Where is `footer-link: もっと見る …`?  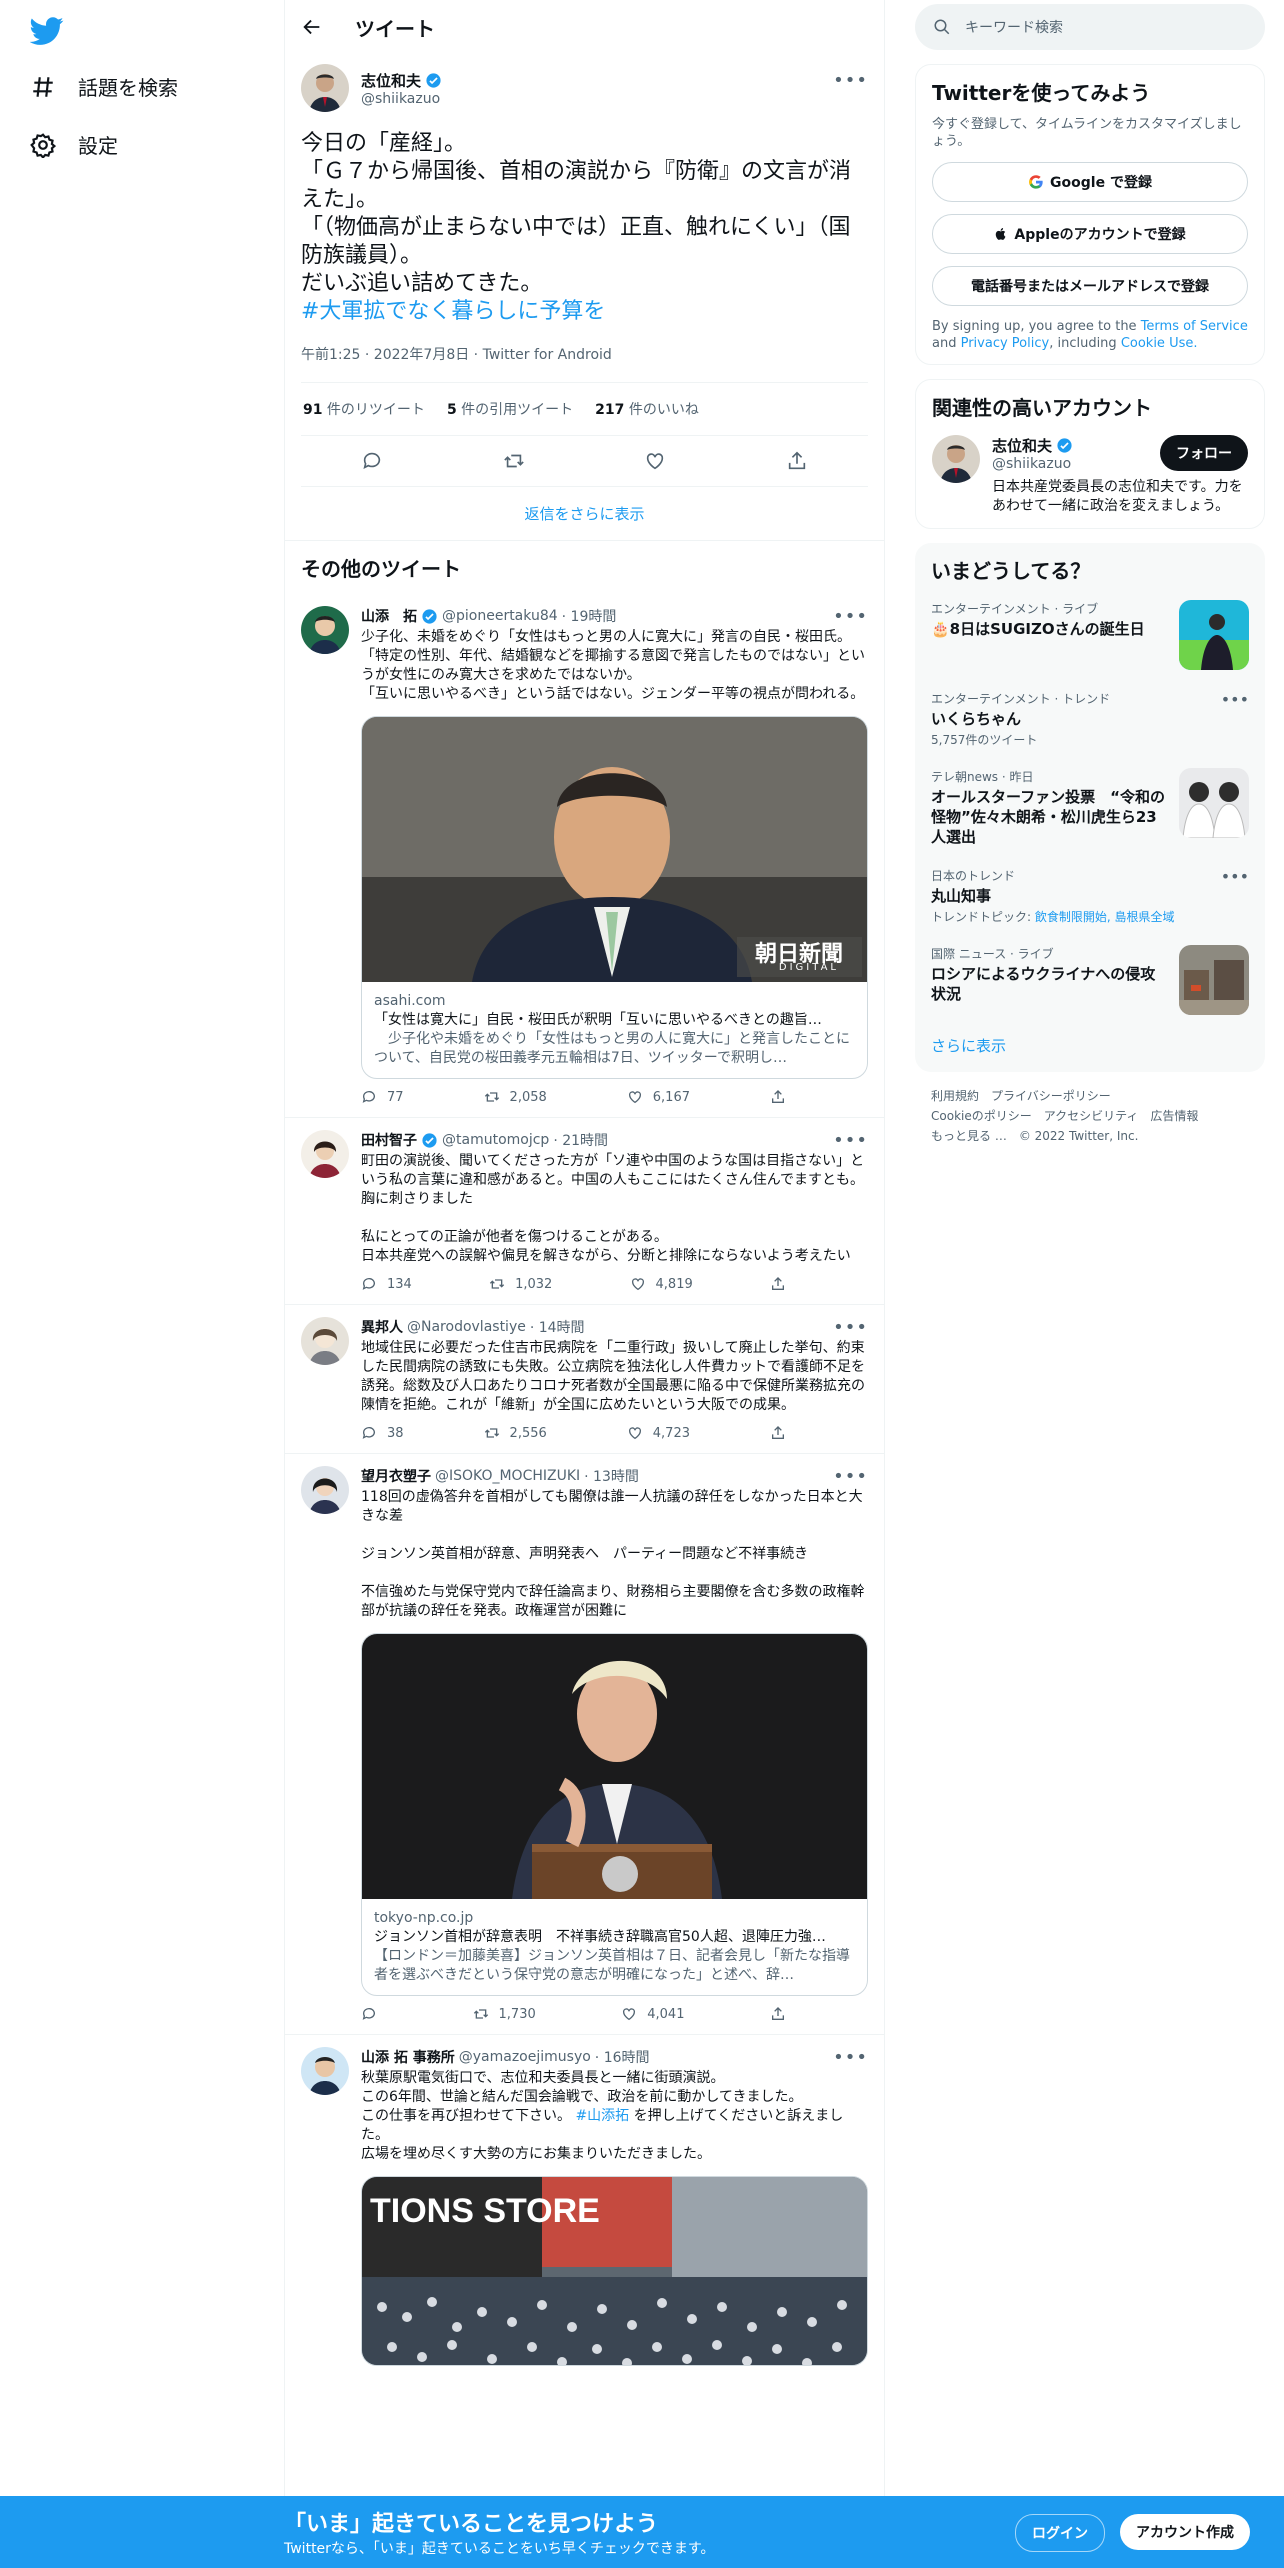 footer-link: もっと見る … is located at coordinates (969, 1136).